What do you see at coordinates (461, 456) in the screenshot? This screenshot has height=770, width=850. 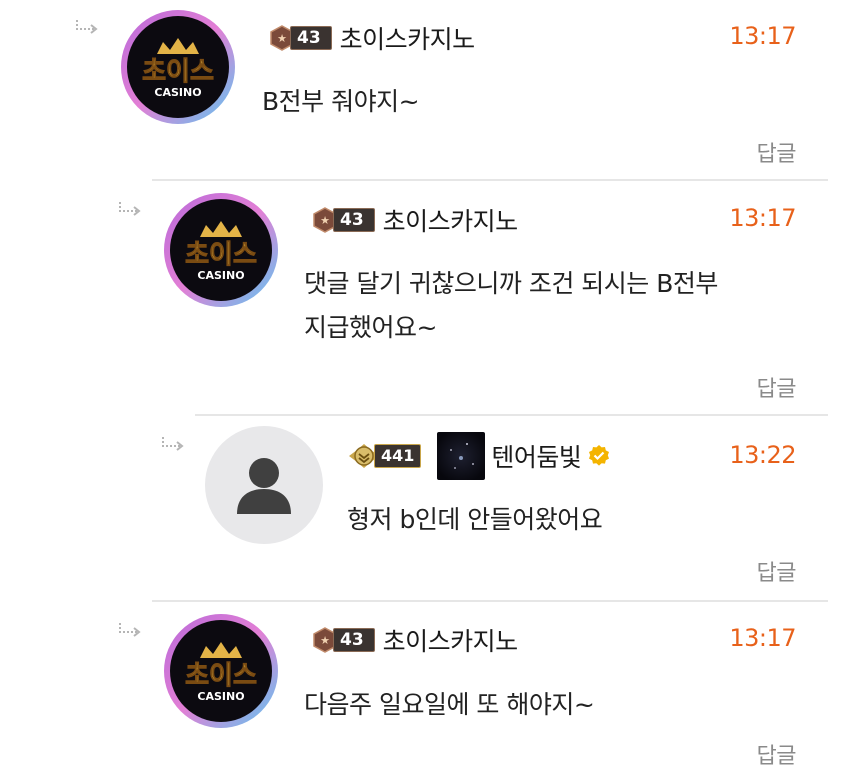 I see `user-emblem-icon` at bounding box center [461, 456].